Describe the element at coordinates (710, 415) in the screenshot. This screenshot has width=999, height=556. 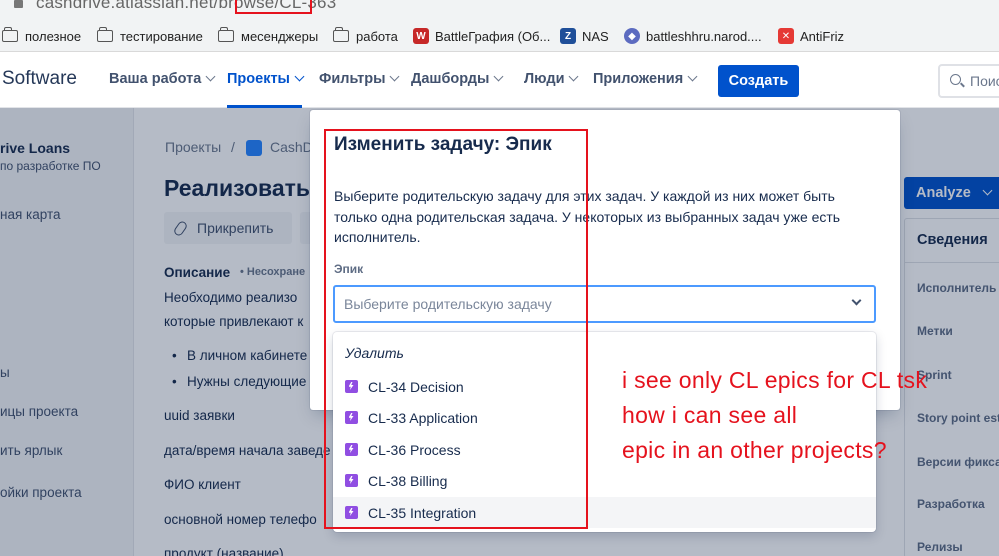
I see `annotation-text: how i can see all` at that location.